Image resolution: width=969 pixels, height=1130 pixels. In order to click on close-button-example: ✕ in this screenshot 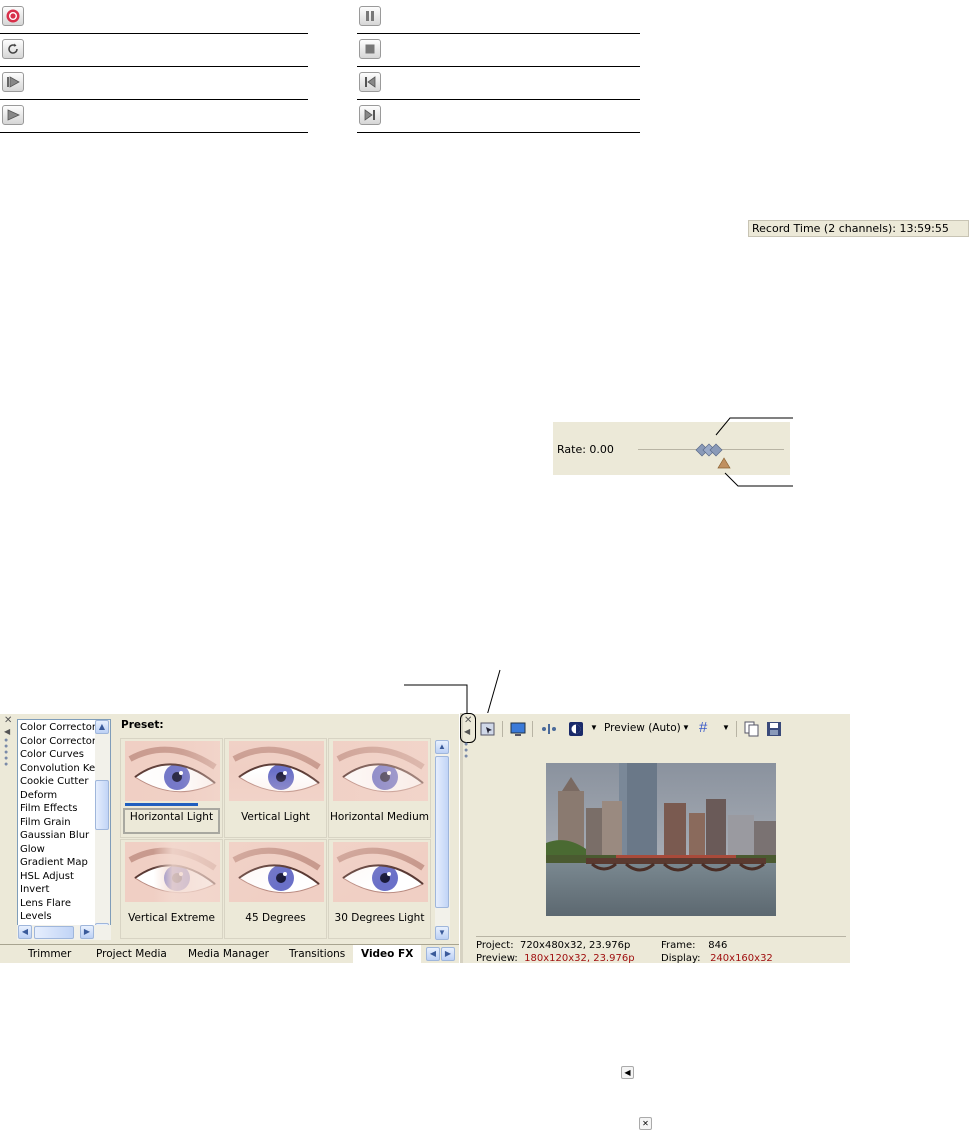, I will do `click(645, 1123)`.